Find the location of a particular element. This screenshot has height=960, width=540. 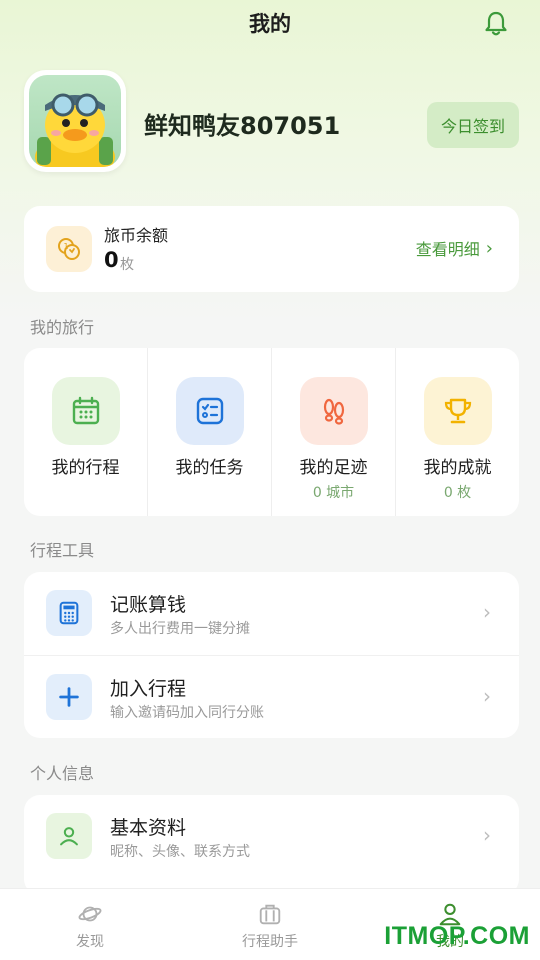

tool-title: 加入行程 is located at coordinates (148, 689).